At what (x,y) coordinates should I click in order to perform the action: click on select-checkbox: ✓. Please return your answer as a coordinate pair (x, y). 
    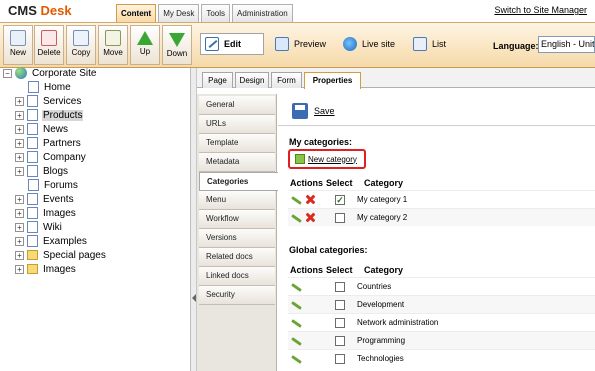
    Looking at the image, I should click on (340, 200).